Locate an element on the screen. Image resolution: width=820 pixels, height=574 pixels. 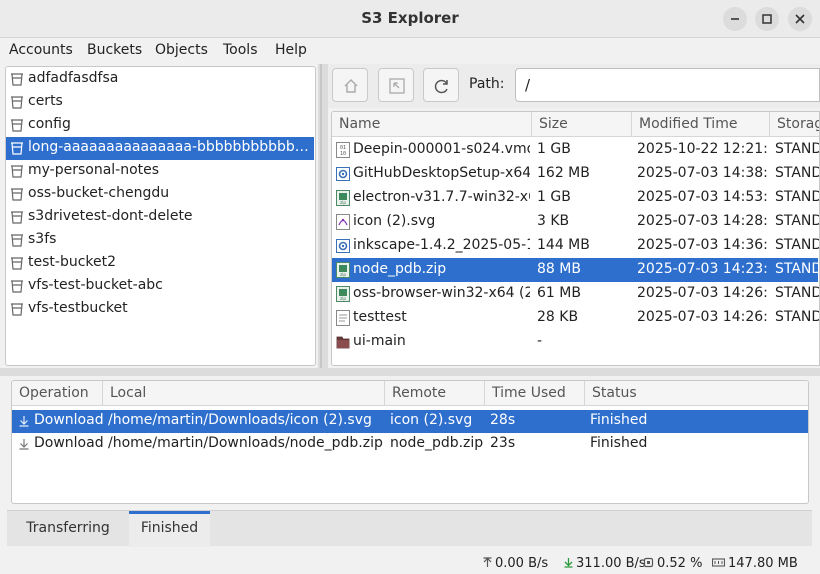
path-input is located at coordinates (667, 85).